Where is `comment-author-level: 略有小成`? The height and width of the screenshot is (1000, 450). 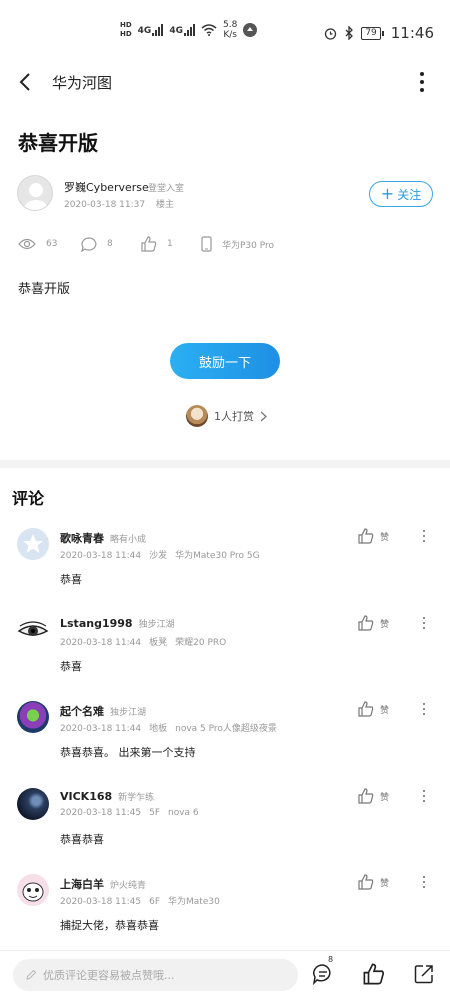 comment-author-level: 略有小成 is located at coordinates (128, 540).